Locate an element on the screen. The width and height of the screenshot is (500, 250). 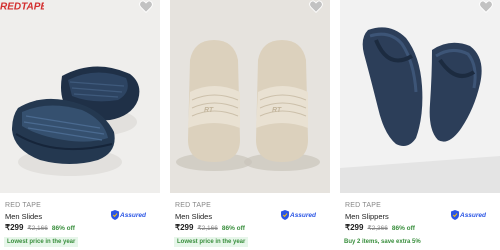
brand-logo: REDTAPE is located at coordinates (22, 7).